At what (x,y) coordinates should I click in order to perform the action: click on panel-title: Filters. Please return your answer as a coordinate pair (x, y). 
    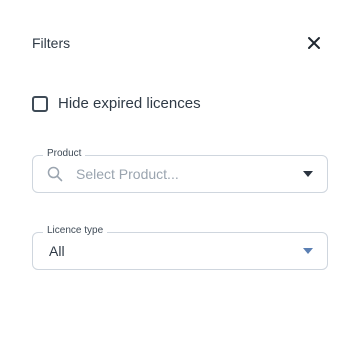
    Looking at the image, I should click on (51, 43).